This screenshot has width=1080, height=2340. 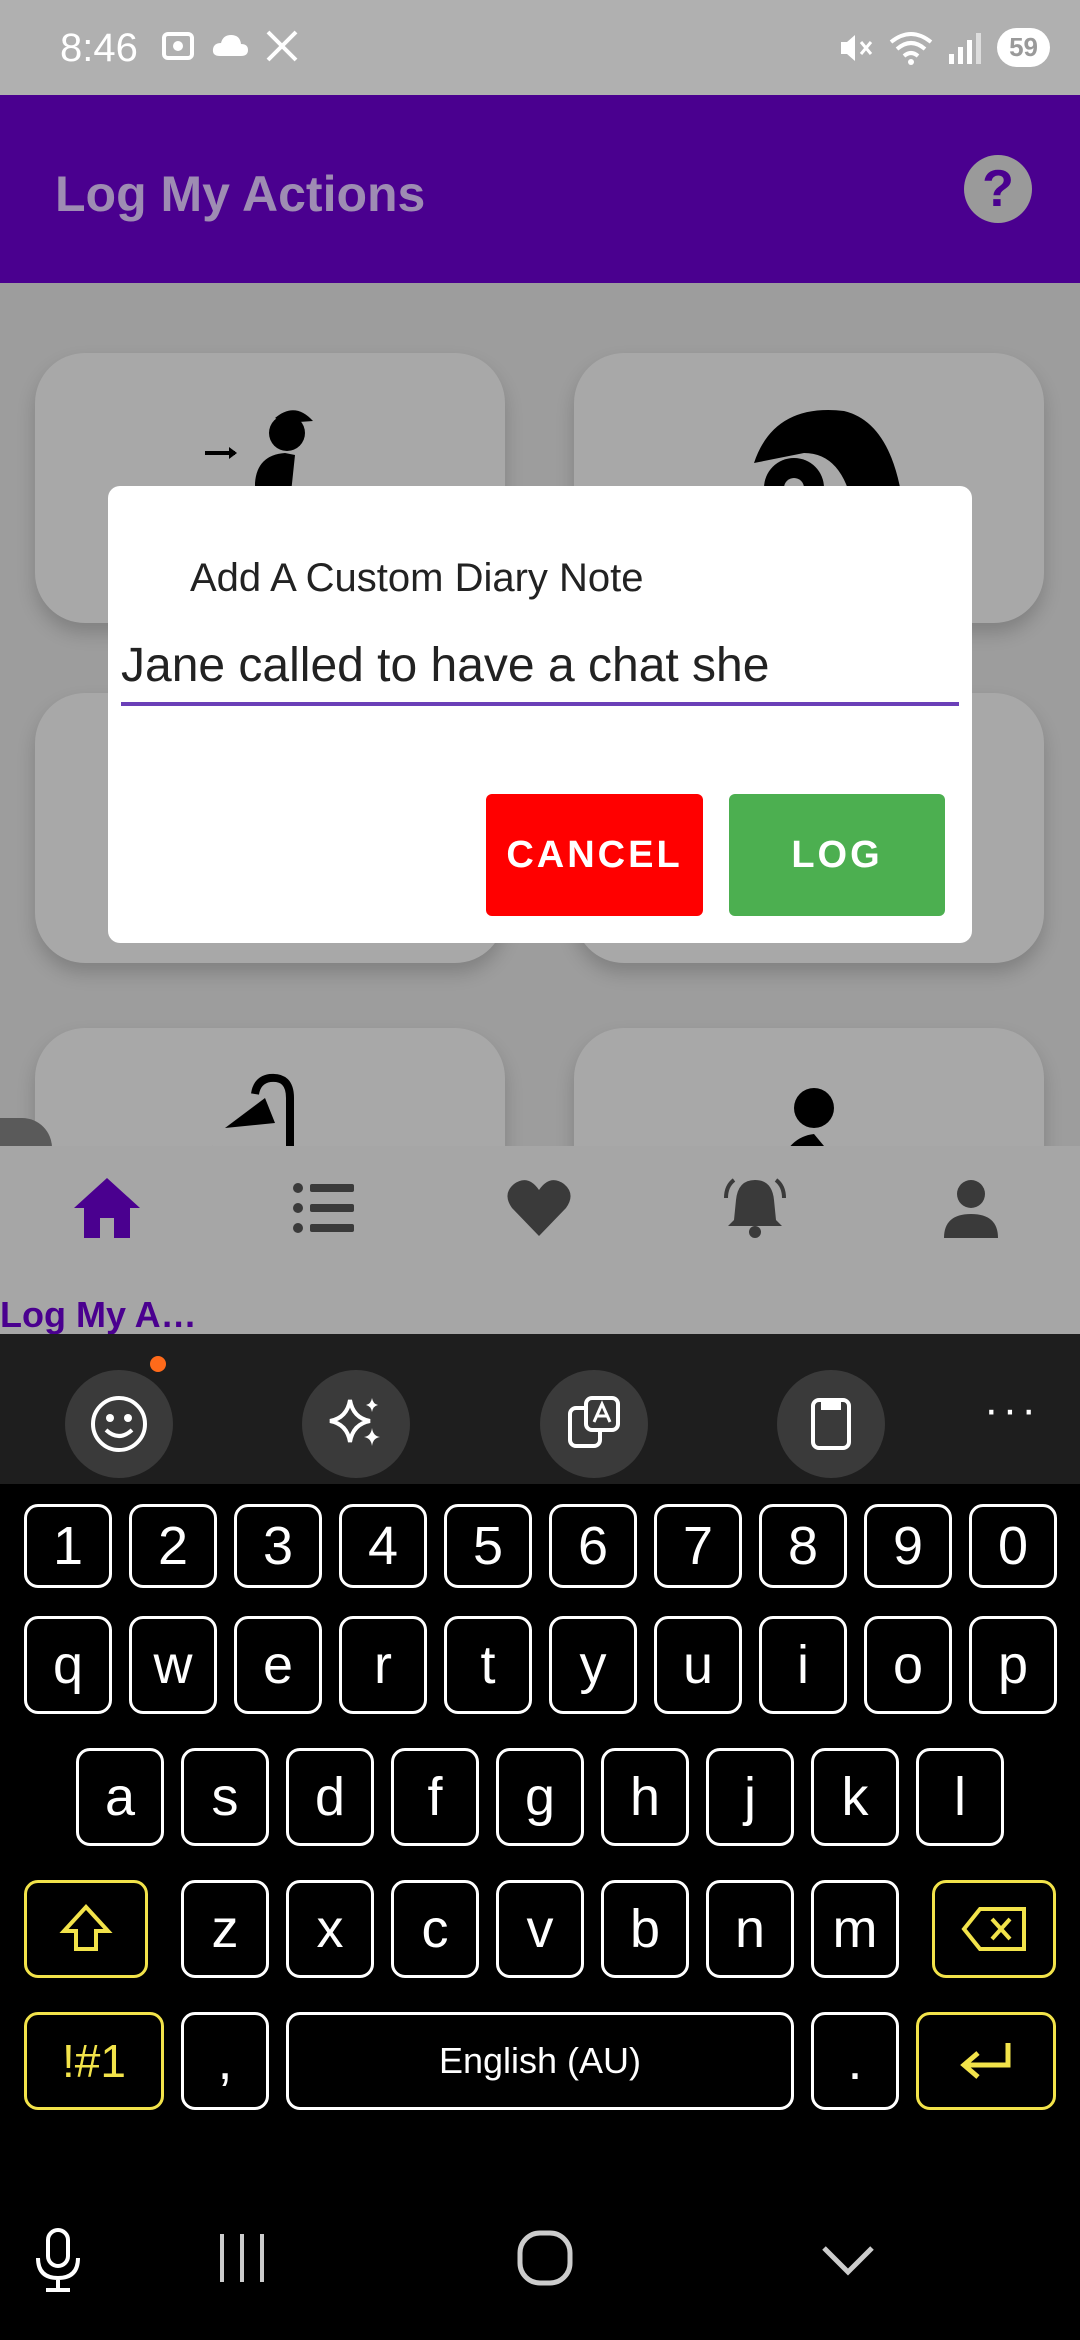 I want to click on sparkle-icon, so click(x=354, y=1422).